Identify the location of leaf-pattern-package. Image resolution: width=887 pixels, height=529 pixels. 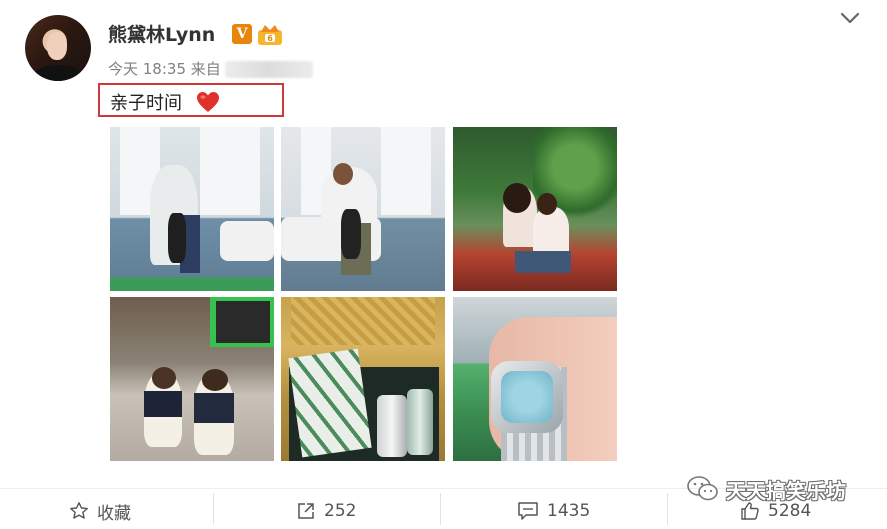
(330, 403).